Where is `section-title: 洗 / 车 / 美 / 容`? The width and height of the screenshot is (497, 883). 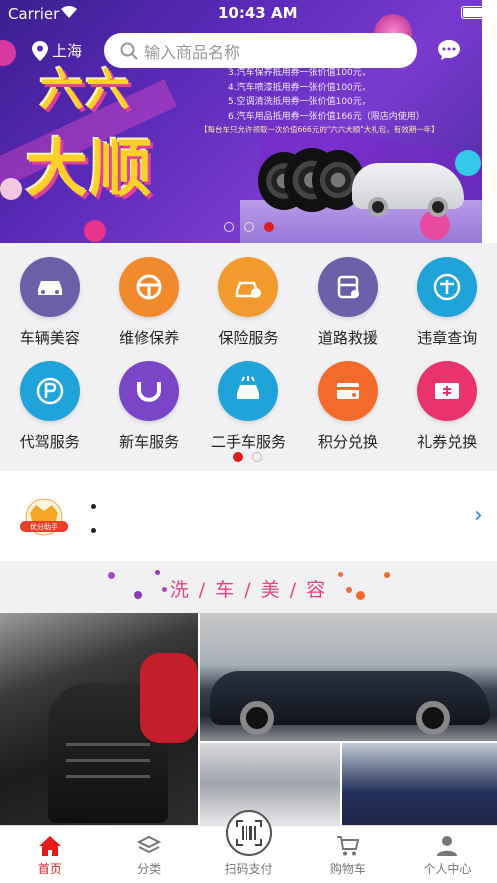 section-title: 洗 / 车 / 美 / 容 is located at coordinates (248, 590).